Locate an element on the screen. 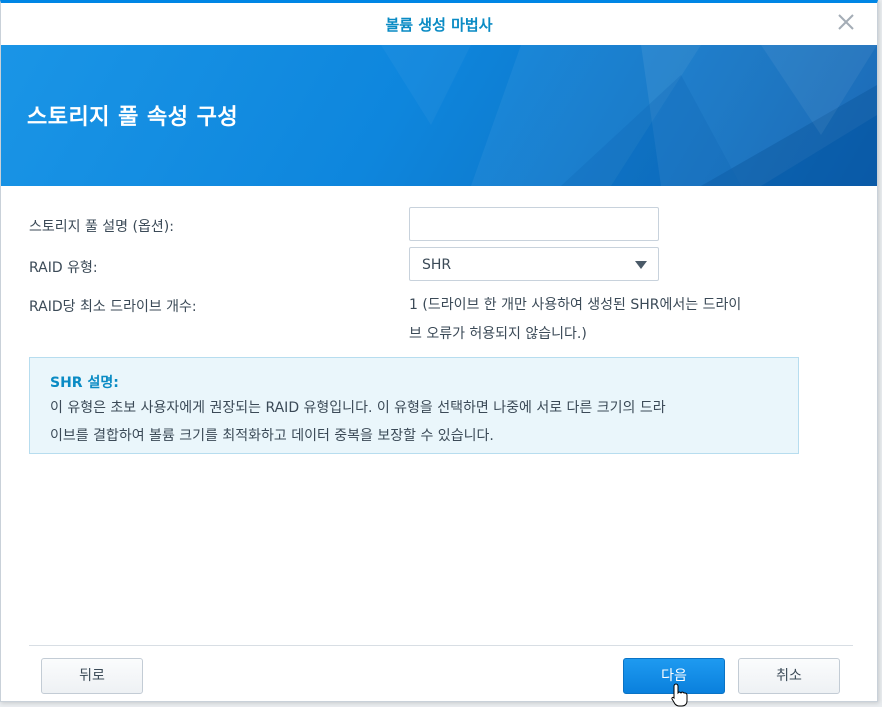 This screenshot has height=707, width=882. raid-type-label: RAID 유형: is located at coordinates (63, 268).